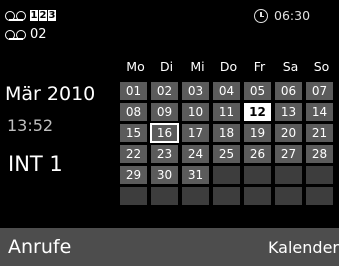 The width and height of the screenshot is (339, 266). I want to click on weekday-label: Sa, so click(290, 66).